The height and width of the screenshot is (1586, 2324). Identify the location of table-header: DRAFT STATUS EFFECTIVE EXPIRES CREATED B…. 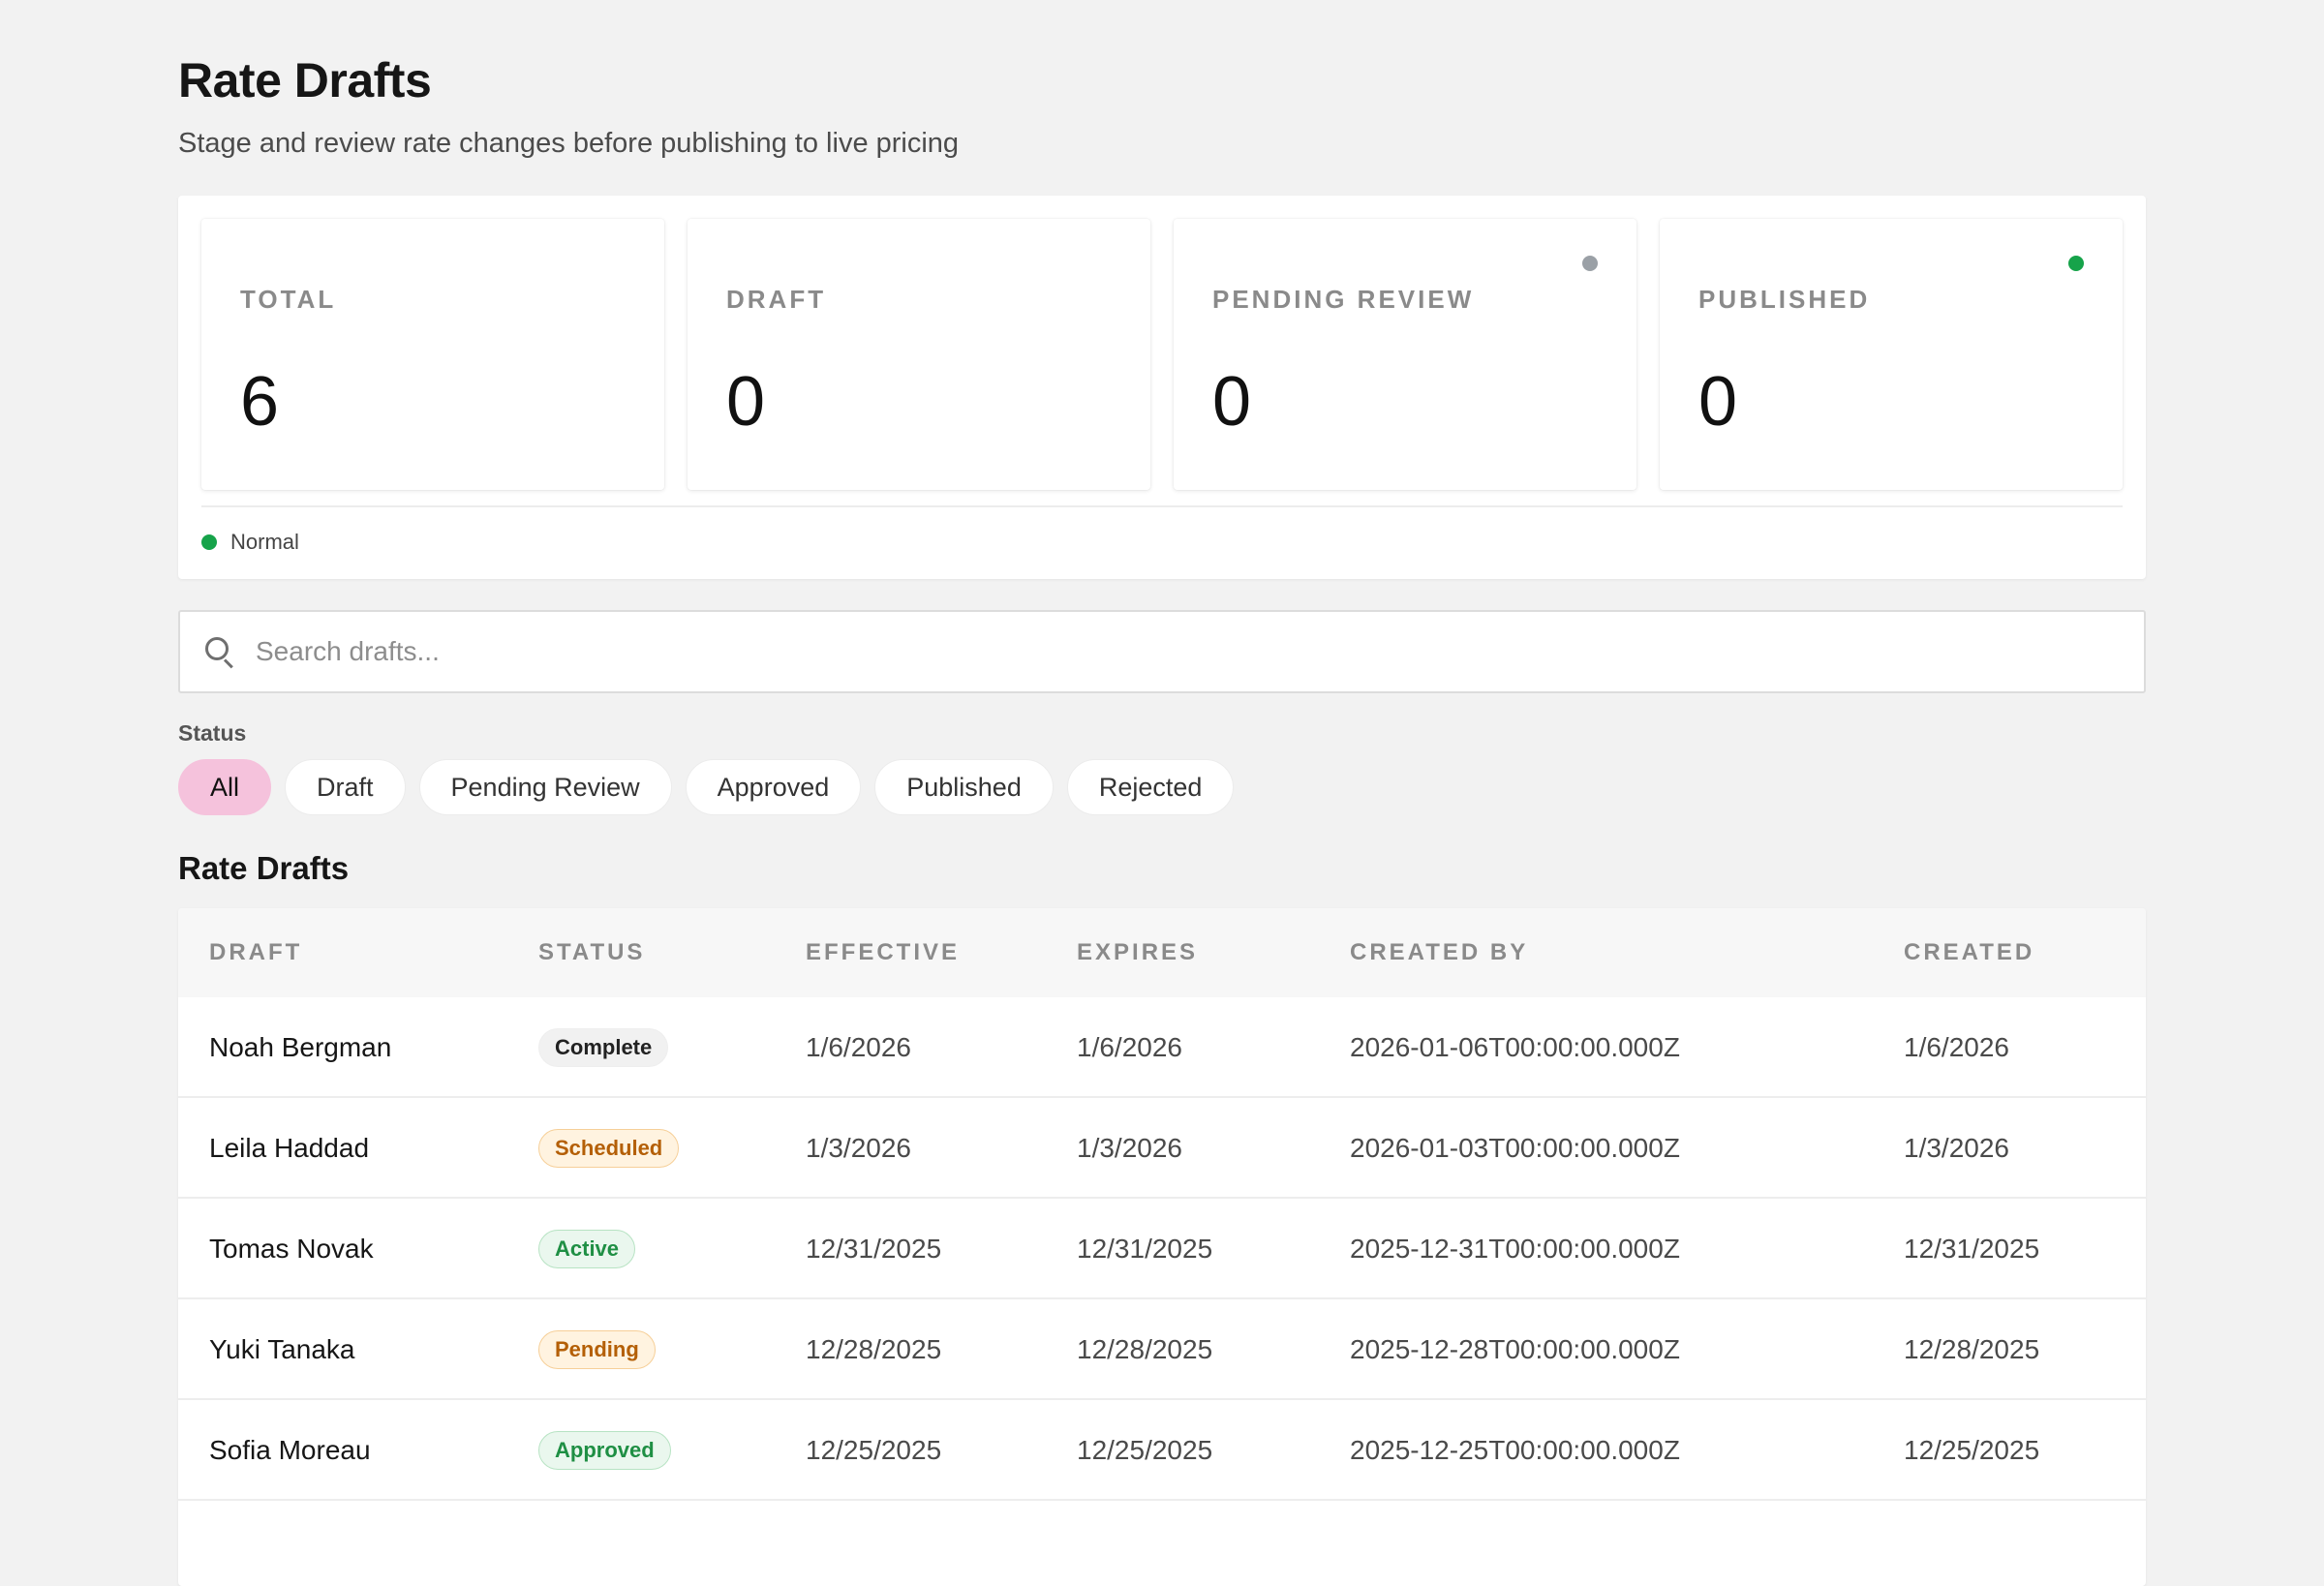
(1162, 952).